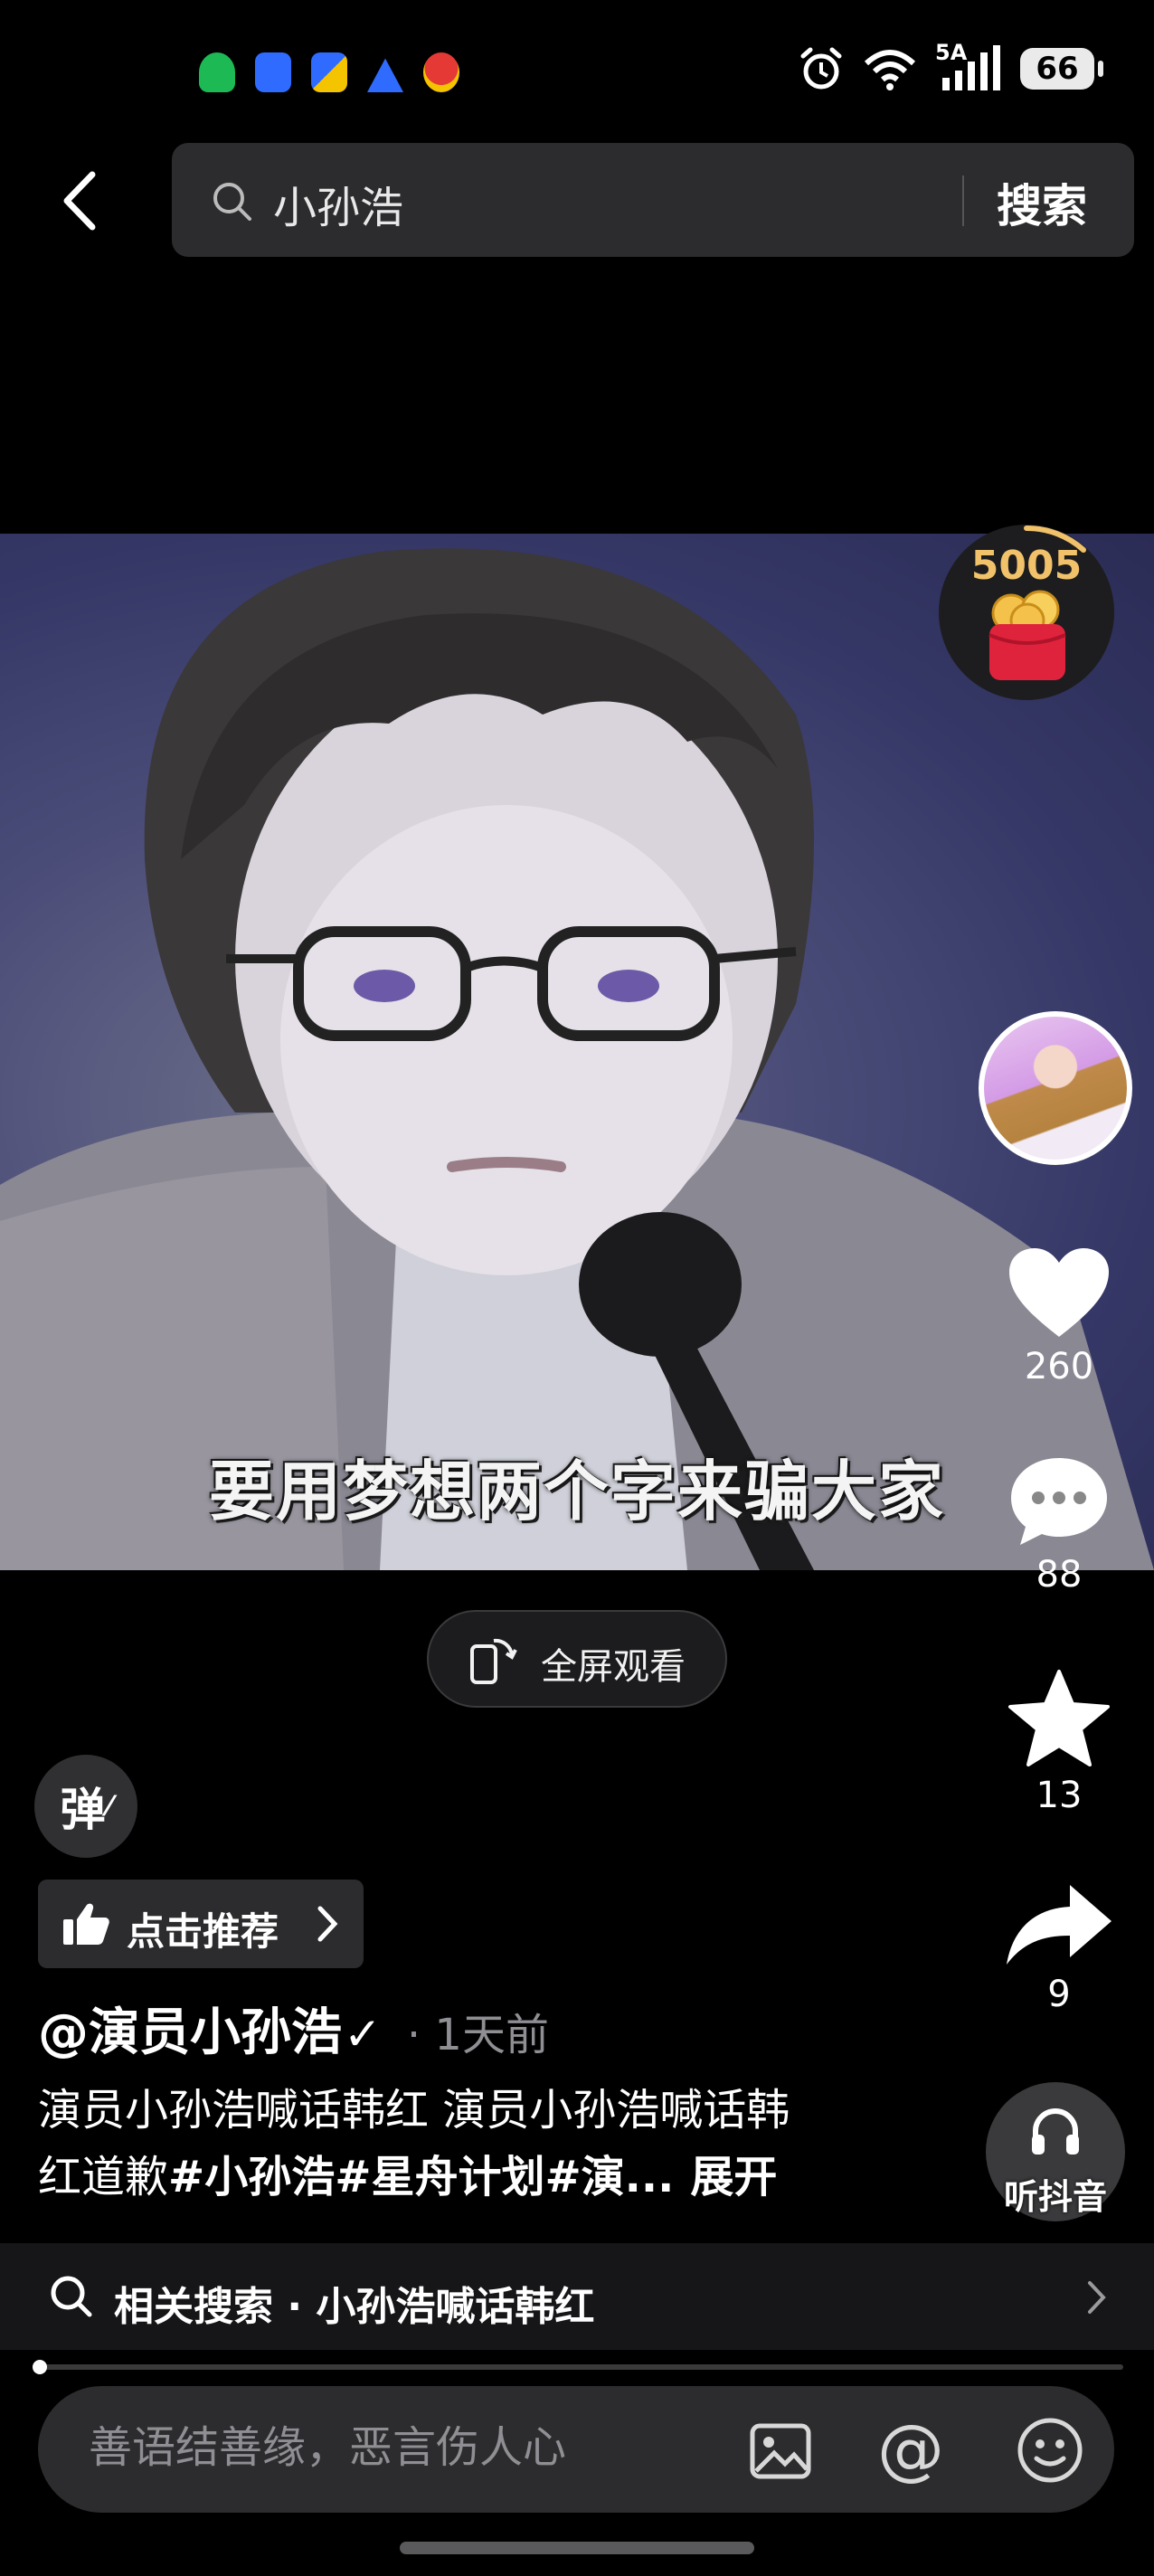 Image resolution: width=1154 pixels, height=2576 pixels. I want to click on search-bar: 小孙浩 搜索, so click(653, 200).